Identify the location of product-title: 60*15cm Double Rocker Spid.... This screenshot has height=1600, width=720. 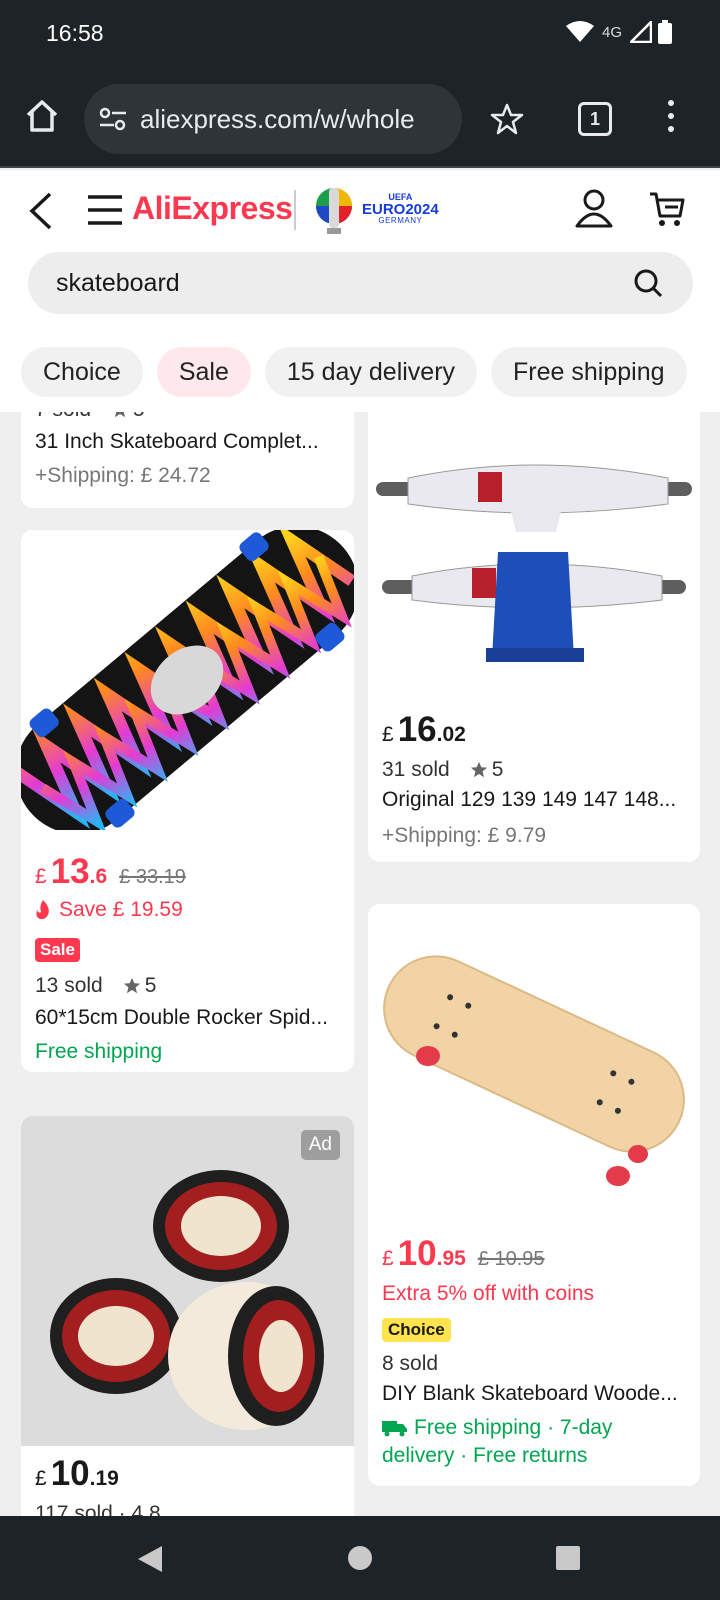
(181, 1017).